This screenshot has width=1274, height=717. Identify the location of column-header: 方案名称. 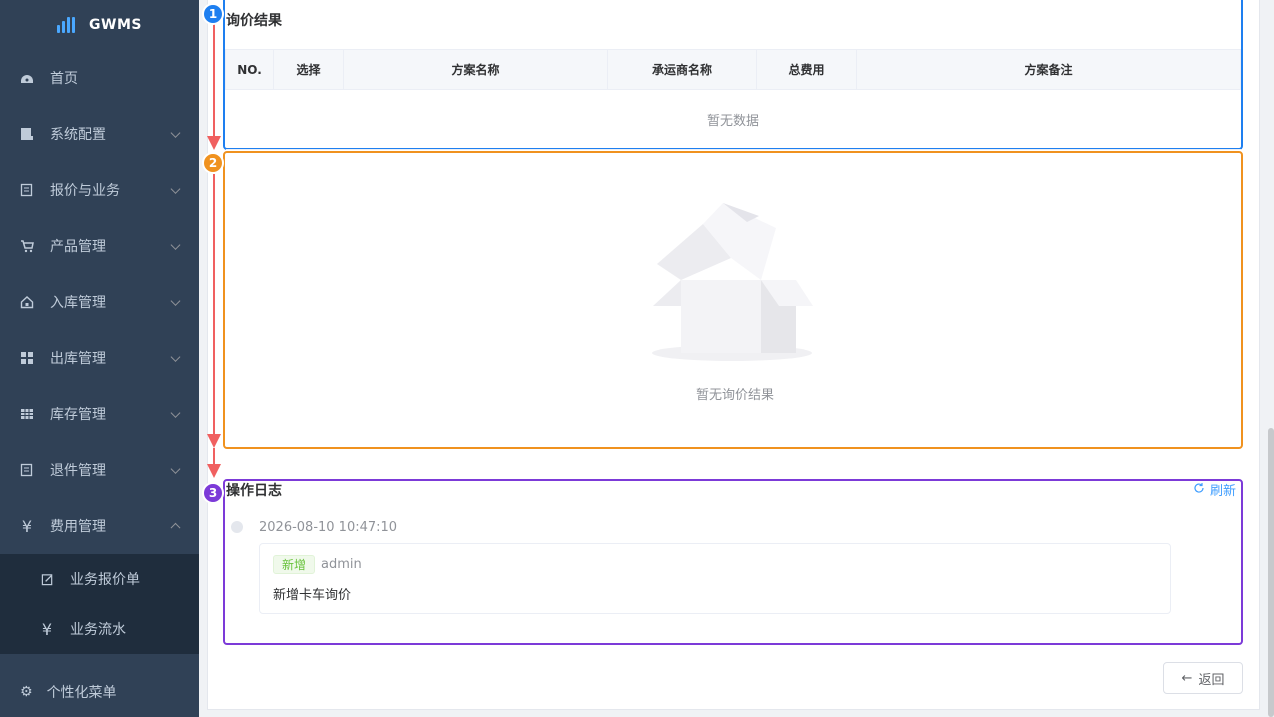
(475, 69).